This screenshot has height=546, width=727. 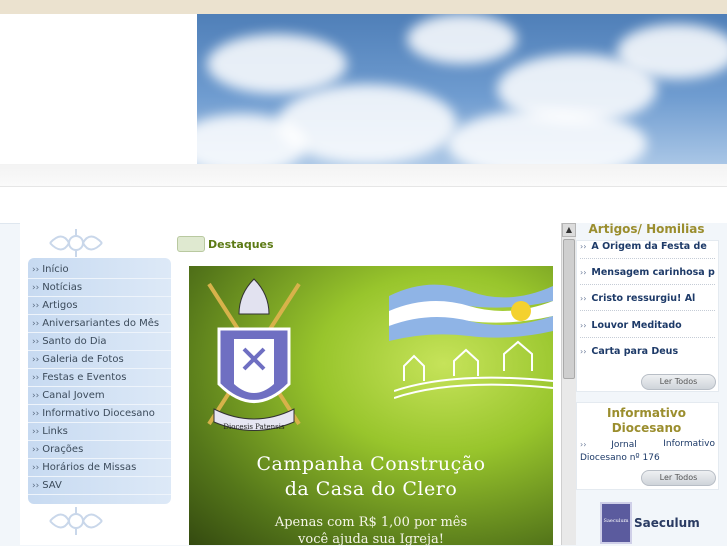 What do you see at coordinates (678, 478) in the screenshot?
I see `informativo-ler-todos-button: Ler Todos` at bounding box center [678, 478].